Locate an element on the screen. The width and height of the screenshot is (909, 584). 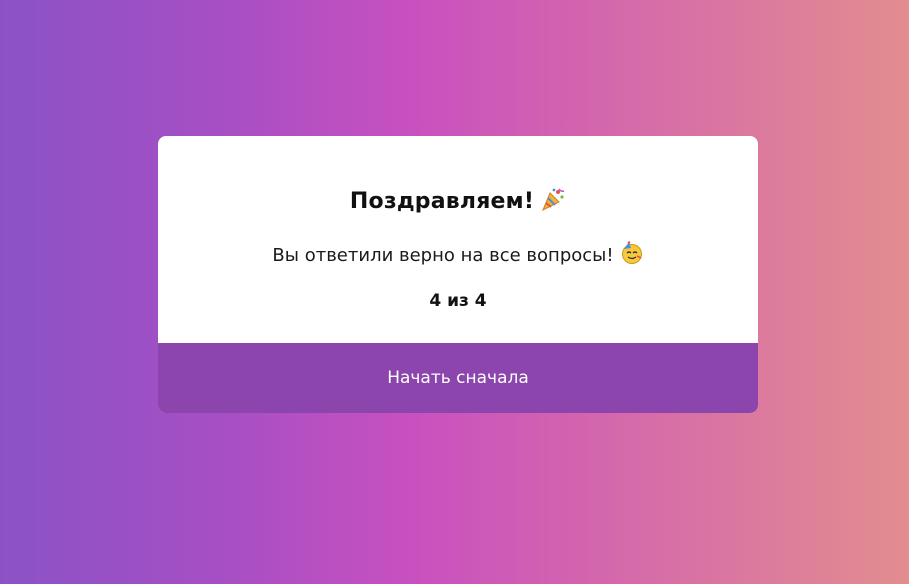
party-popper-icon is located at coordinates (553, 203).